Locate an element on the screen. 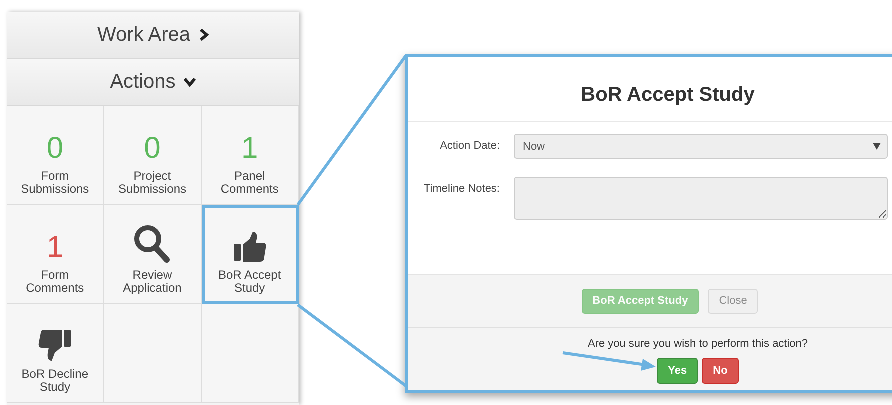 This screenshot has width=892, height=405. action-tile: 1 Panel Comments is located at coordinates (250, 155).